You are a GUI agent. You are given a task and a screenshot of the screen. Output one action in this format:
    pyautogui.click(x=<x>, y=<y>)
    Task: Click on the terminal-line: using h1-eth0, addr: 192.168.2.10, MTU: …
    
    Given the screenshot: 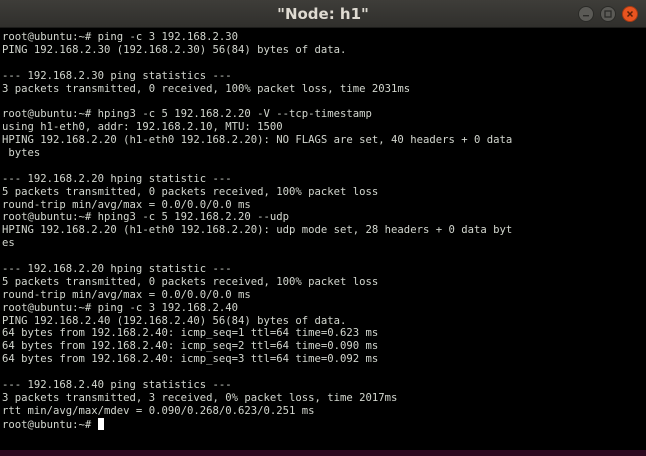 What is the action you would take?
    pyautogui.click(x=142, y=127)
    